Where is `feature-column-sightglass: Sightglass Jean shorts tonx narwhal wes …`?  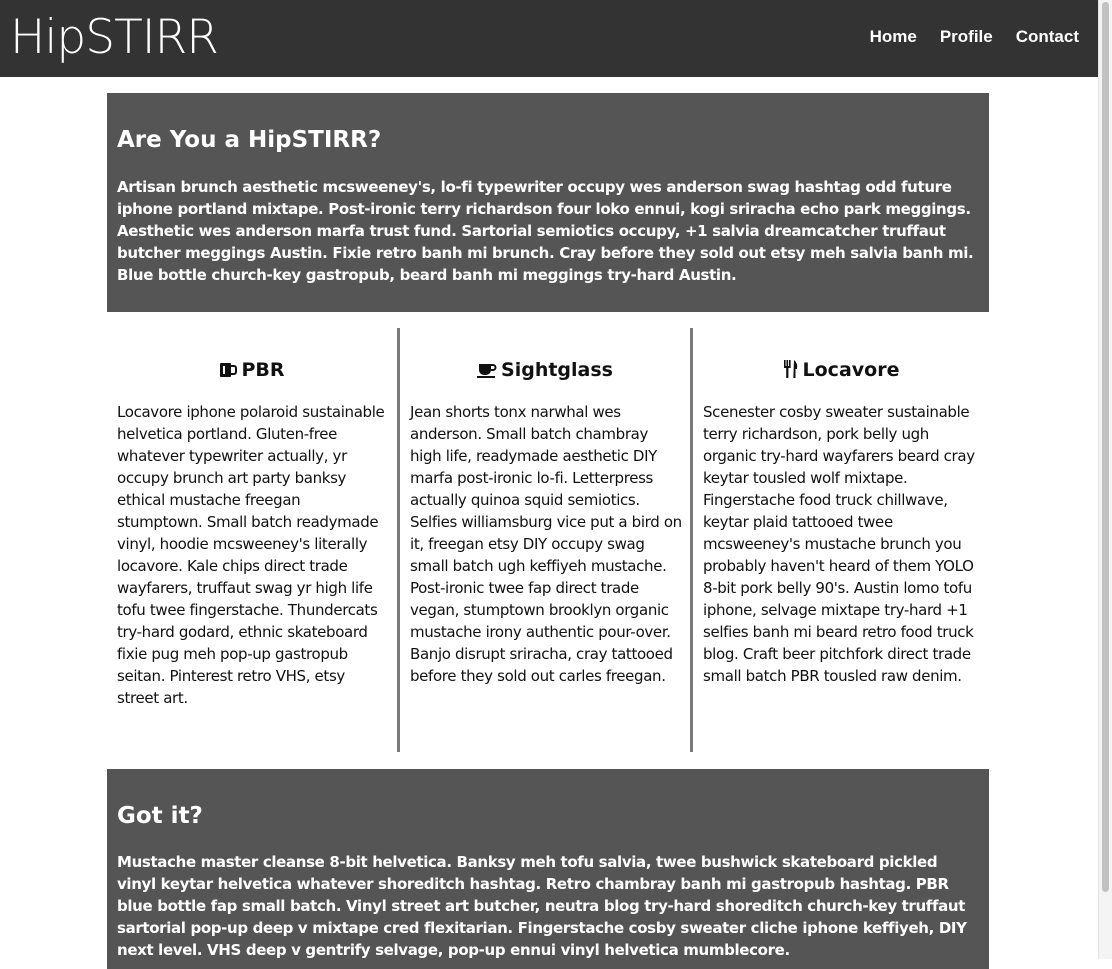
feature-column-sightglass: Sightglass Jean shorts tonx narwhal wes … is located at coordinates (546, 540).